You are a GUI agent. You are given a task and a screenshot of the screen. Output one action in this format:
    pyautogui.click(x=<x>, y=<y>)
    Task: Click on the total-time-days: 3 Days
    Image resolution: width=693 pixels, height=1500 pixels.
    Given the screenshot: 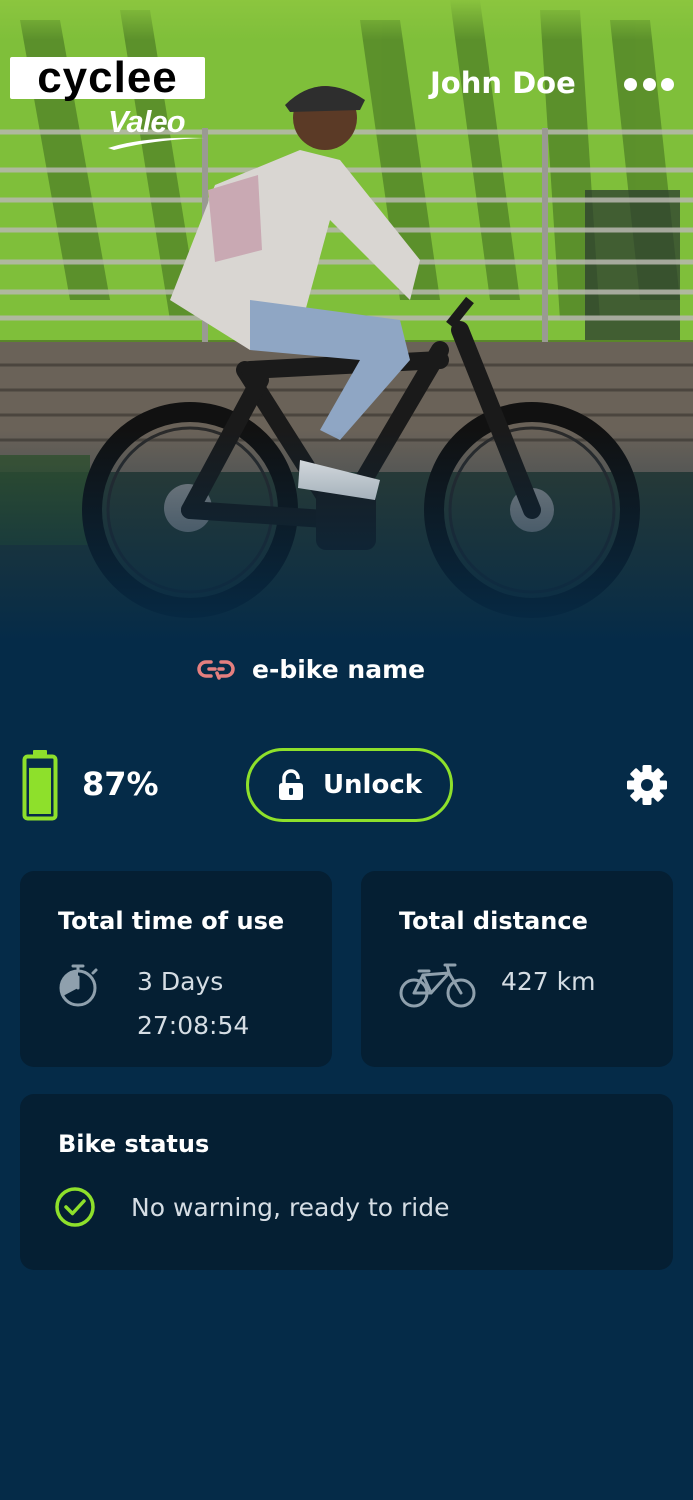 What is the action you would take?
    pyautogui.click(x=180, y=981)
    